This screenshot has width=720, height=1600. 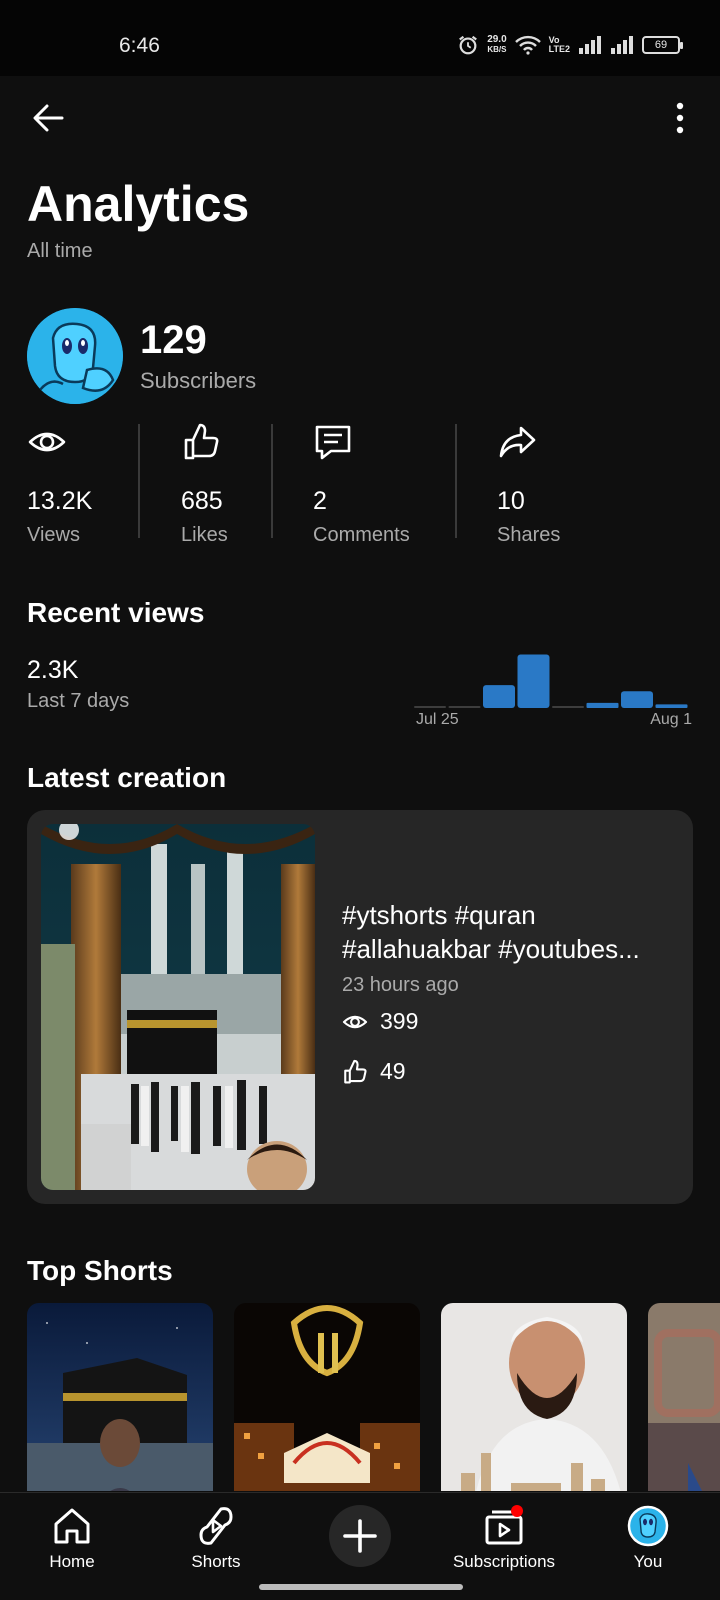 I want to click on back-arrow-icon, so click(x=48, y=118).